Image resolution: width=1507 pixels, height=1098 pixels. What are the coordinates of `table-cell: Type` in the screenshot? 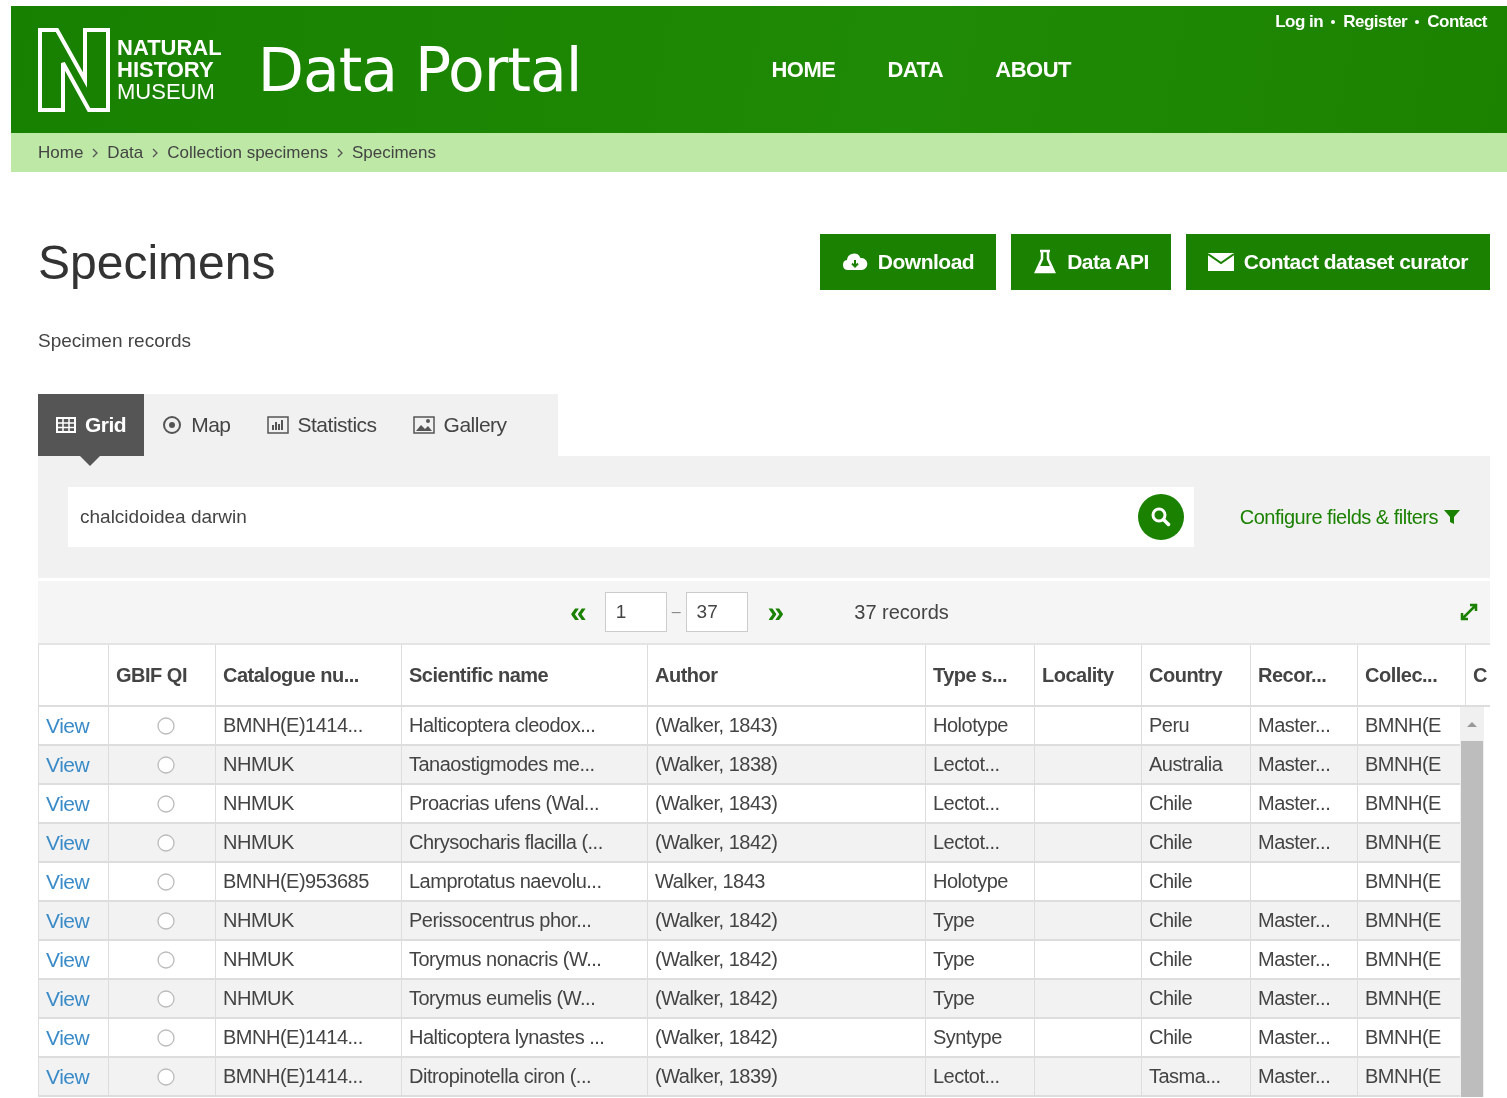 It's located at (979, 959).